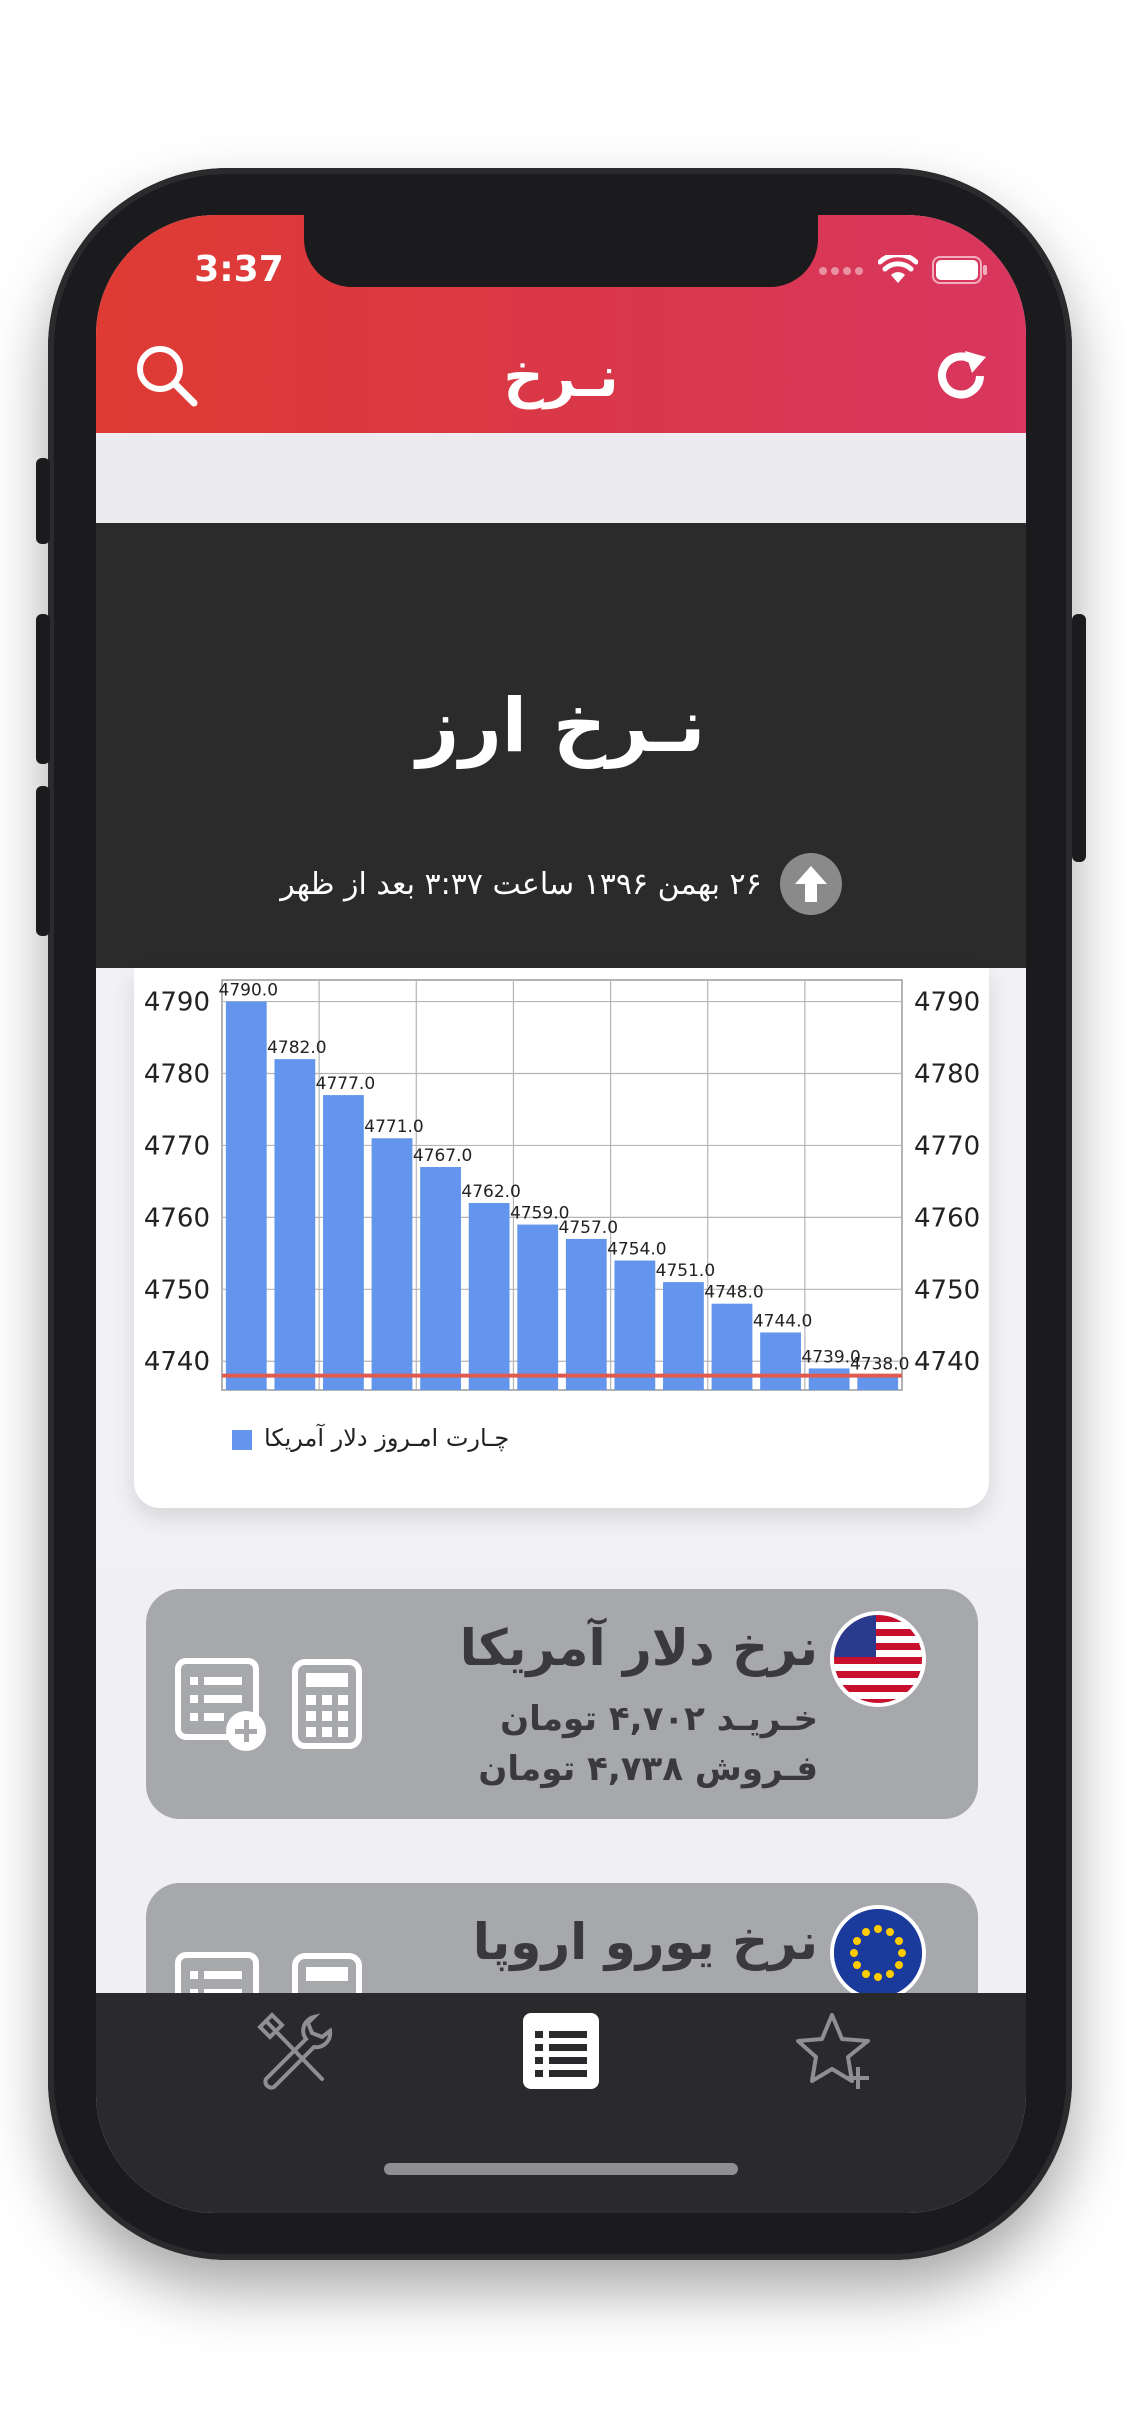 The height and width of the screenshot is (2436, 1125). What do you see at coordinates (521, 884) in the screenshot?
I see `update-date: ۲۶ بهمن ۱۳۹۶ ساعت ۳:۳۷ بعد از ظهر` at bounding box center [521, 884].